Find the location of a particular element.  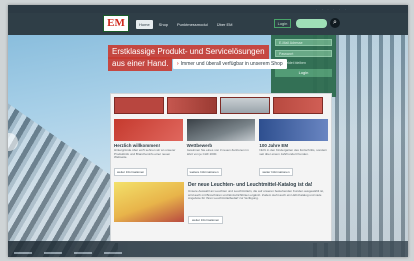

card-title: Wettbewerb is located at coordinates (199, 145).